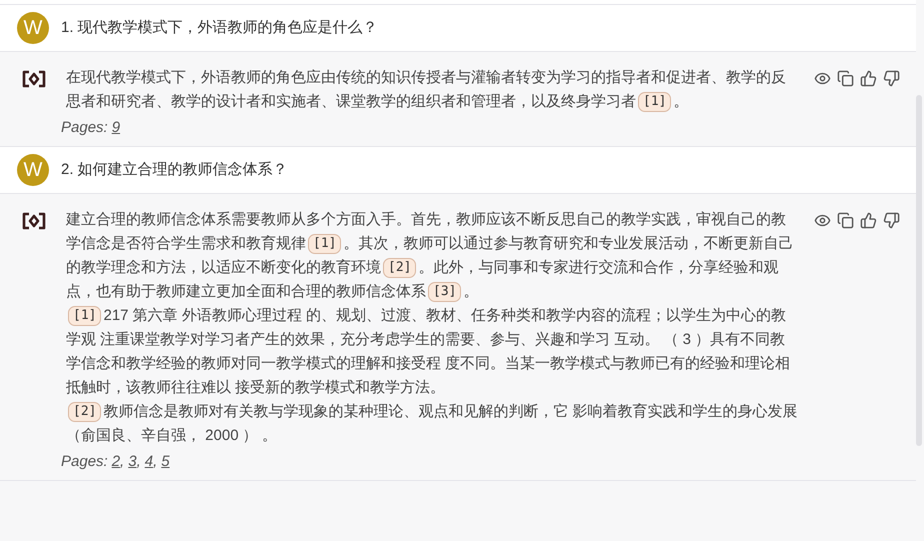 Image resolution: width=924 pixels, height=541 pixels. What do you see at coordinates (174, 170) in the screenshot?
I see `question-text: 2. 如何建立合理的教师信念体系？` at bounding box center [174, 170].